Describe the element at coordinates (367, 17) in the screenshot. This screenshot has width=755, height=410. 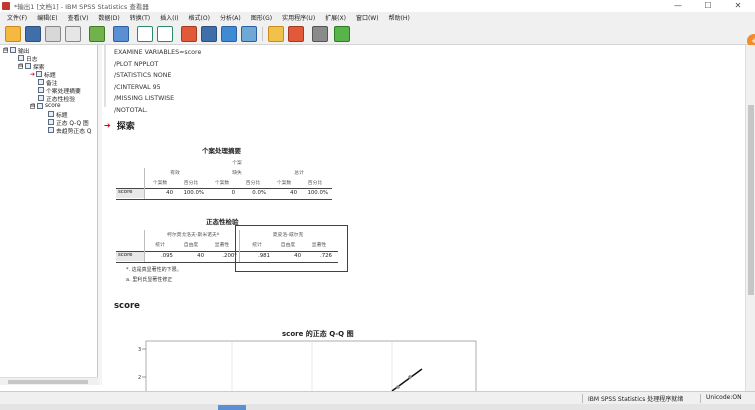
I see `menu-window: 窗口(W)` at that location.